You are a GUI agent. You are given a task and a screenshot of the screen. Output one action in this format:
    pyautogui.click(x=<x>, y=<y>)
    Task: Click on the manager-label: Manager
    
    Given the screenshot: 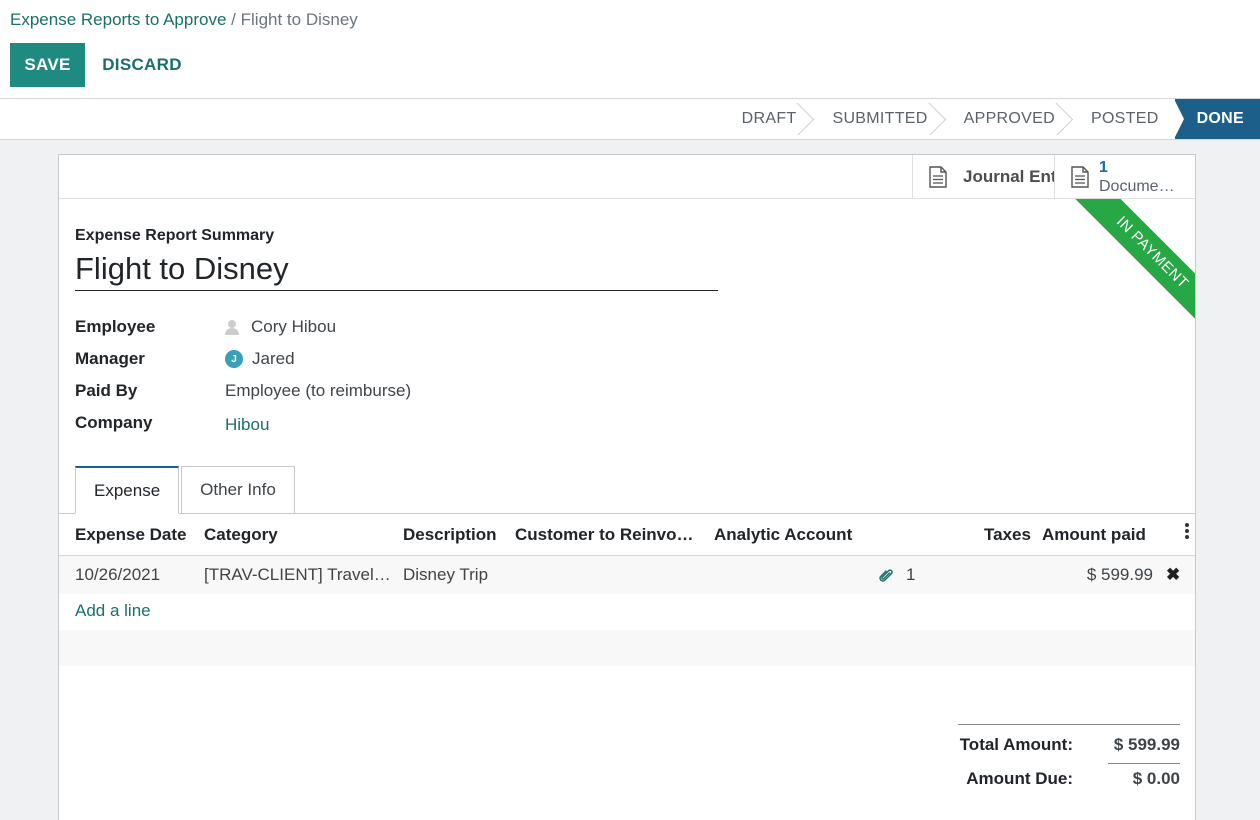 What is the action you would take?
    pyautogui.click(x=110, y=358)
    